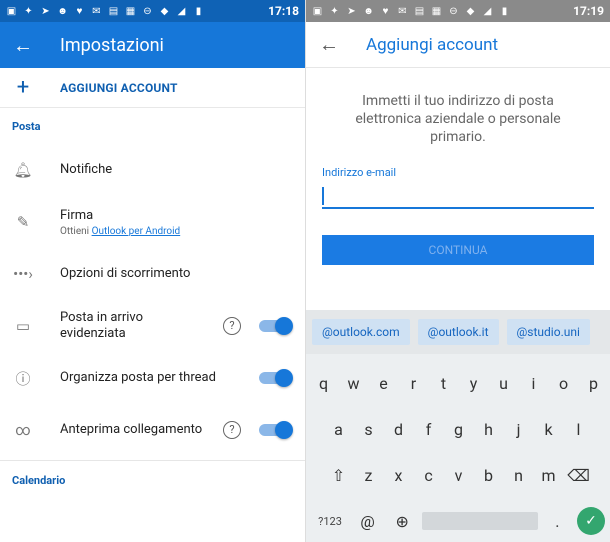 The height and width of the screenshot is (542, 610). What do you see at coordinates (102, 325) in the screenshot?
I see `setting-label: Posta in arrivo evidenziata` at bounding box center [102, 325].